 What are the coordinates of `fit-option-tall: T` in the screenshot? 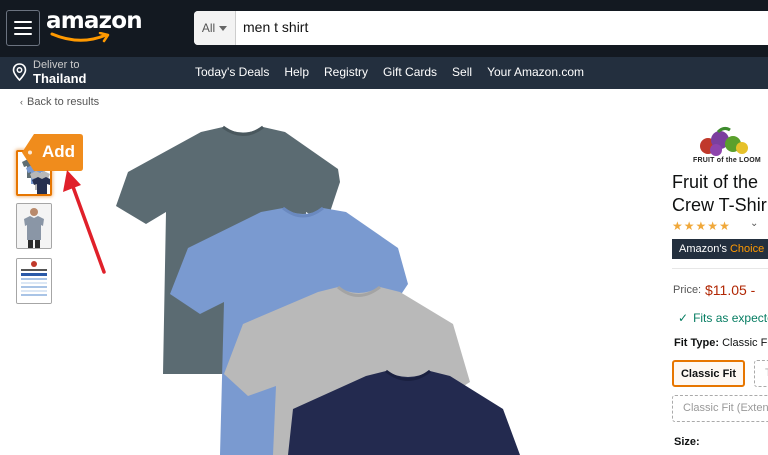 It's located at (761, 373).